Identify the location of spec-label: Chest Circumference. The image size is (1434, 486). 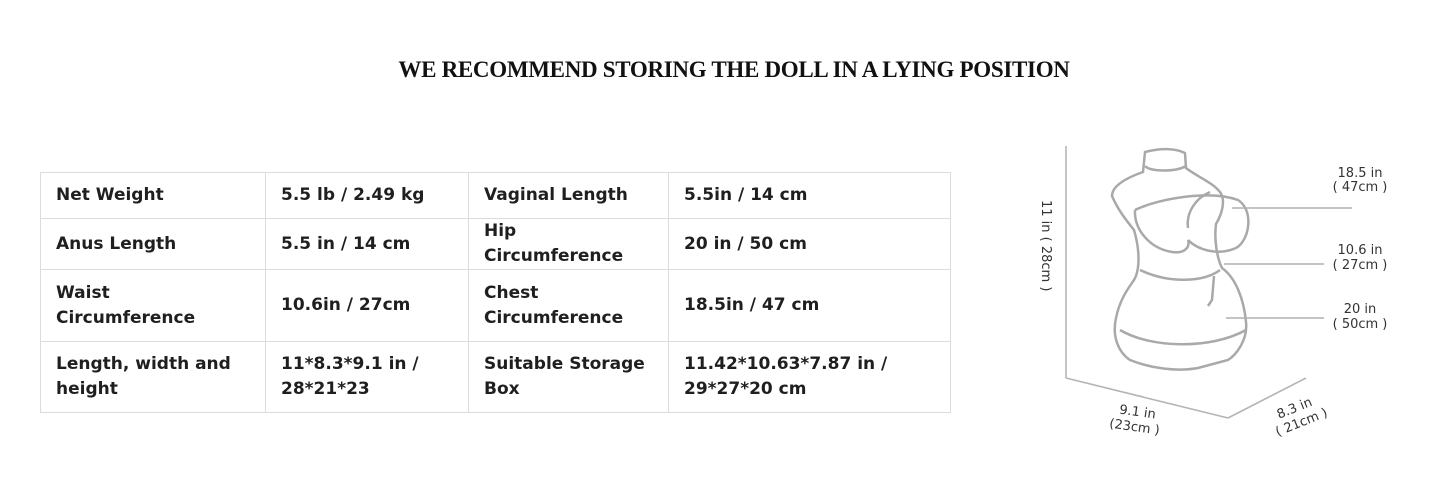
(568, 305).